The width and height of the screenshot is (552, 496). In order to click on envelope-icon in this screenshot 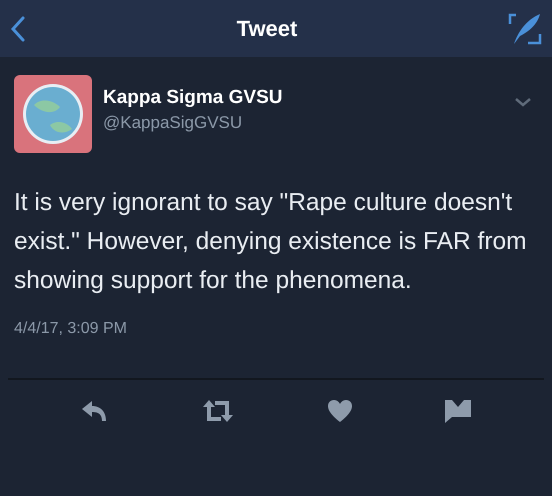, I will do `click(458, 411)`.